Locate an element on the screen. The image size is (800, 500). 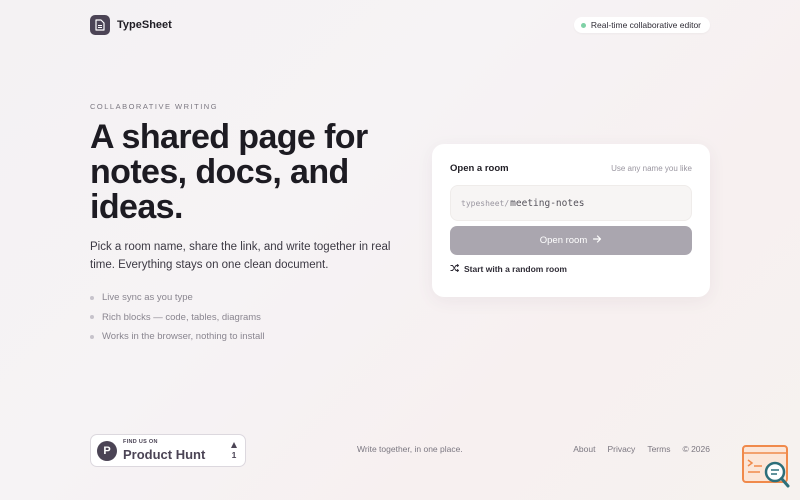
footer-nav: About Privacy Terms © 2026 is located at coordinates (641, 449).